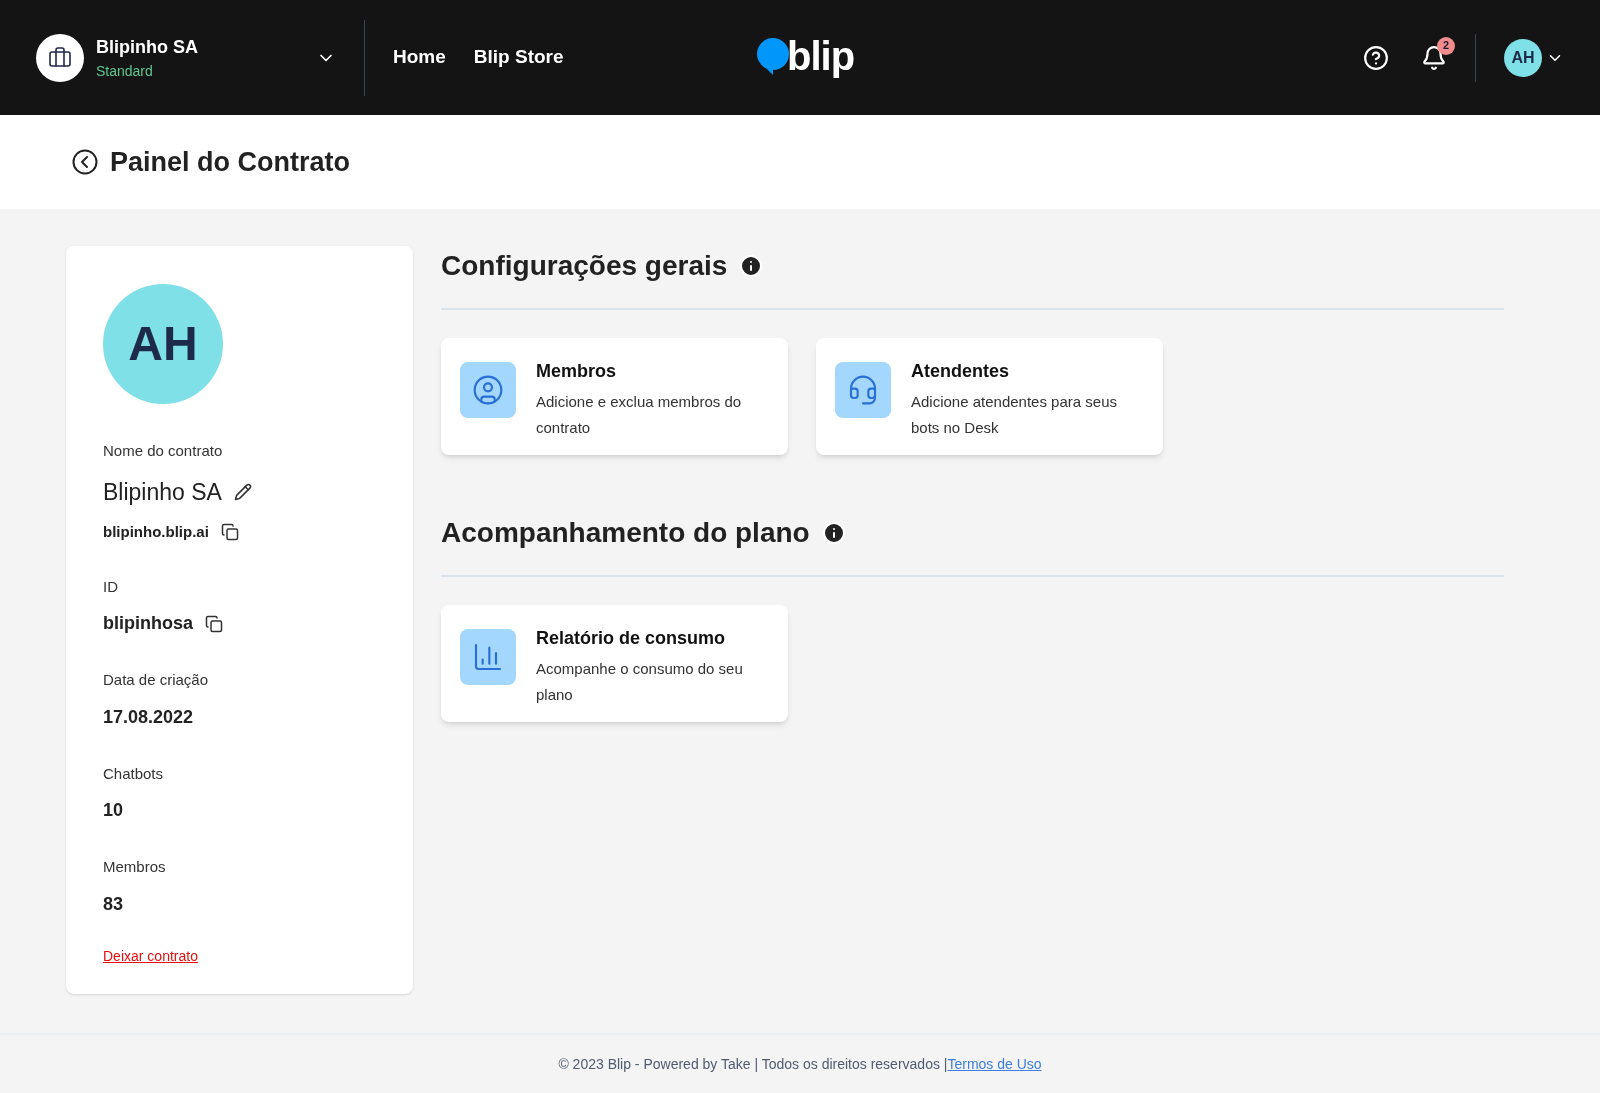 This screenshot has width=1600, height=1093. Describe the element at coordinates (753, 1064) in the screenshot. I see `footer-text: © 2023 Blip - Powered by Take | Todos os direitos reservados |` at that location.